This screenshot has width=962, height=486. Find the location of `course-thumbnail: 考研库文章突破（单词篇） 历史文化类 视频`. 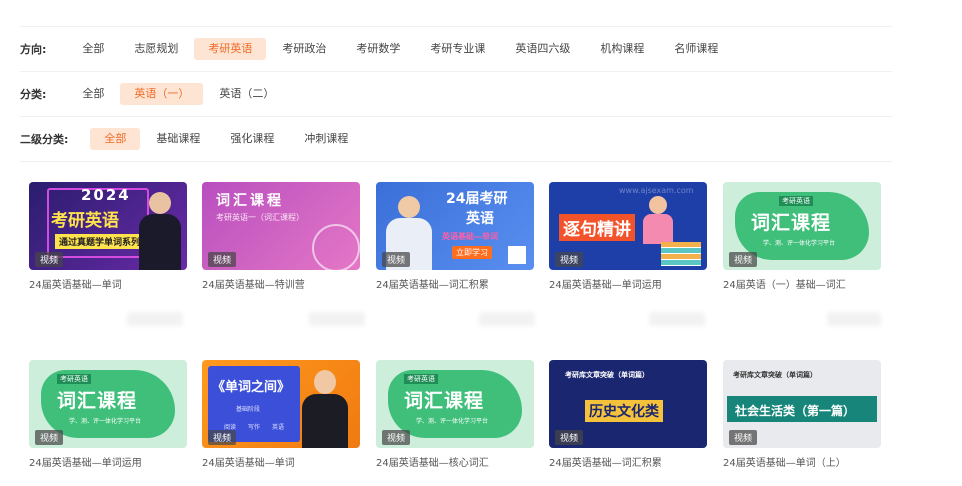

course-thumbnail: 考研库文章突破（单词篇） 历史文化类 视频 is located at coordinates (628, 404).